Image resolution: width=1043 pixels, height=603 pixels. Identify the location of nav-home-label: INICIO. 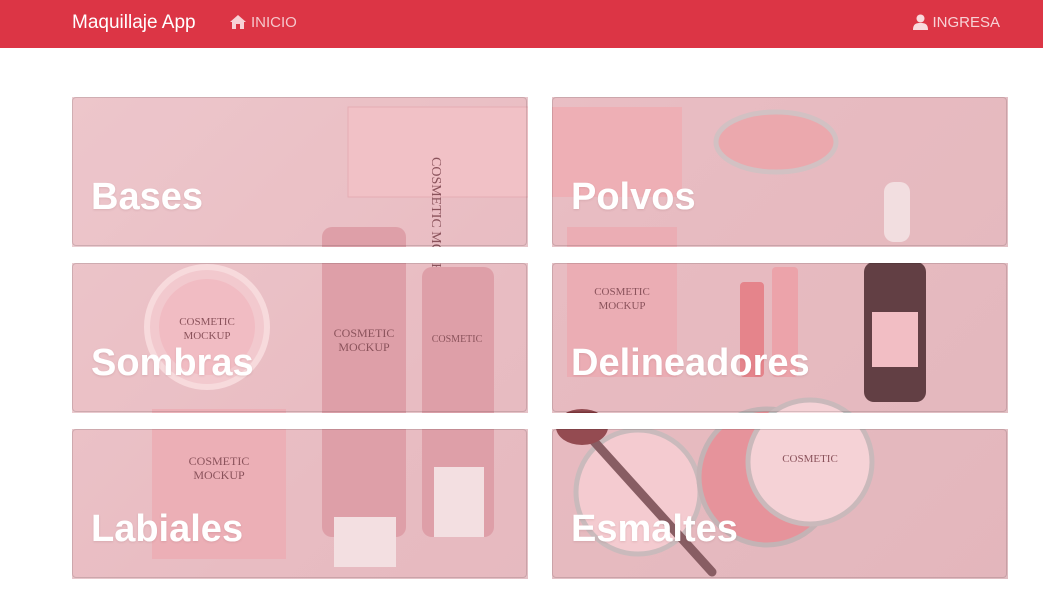
(274, 22).